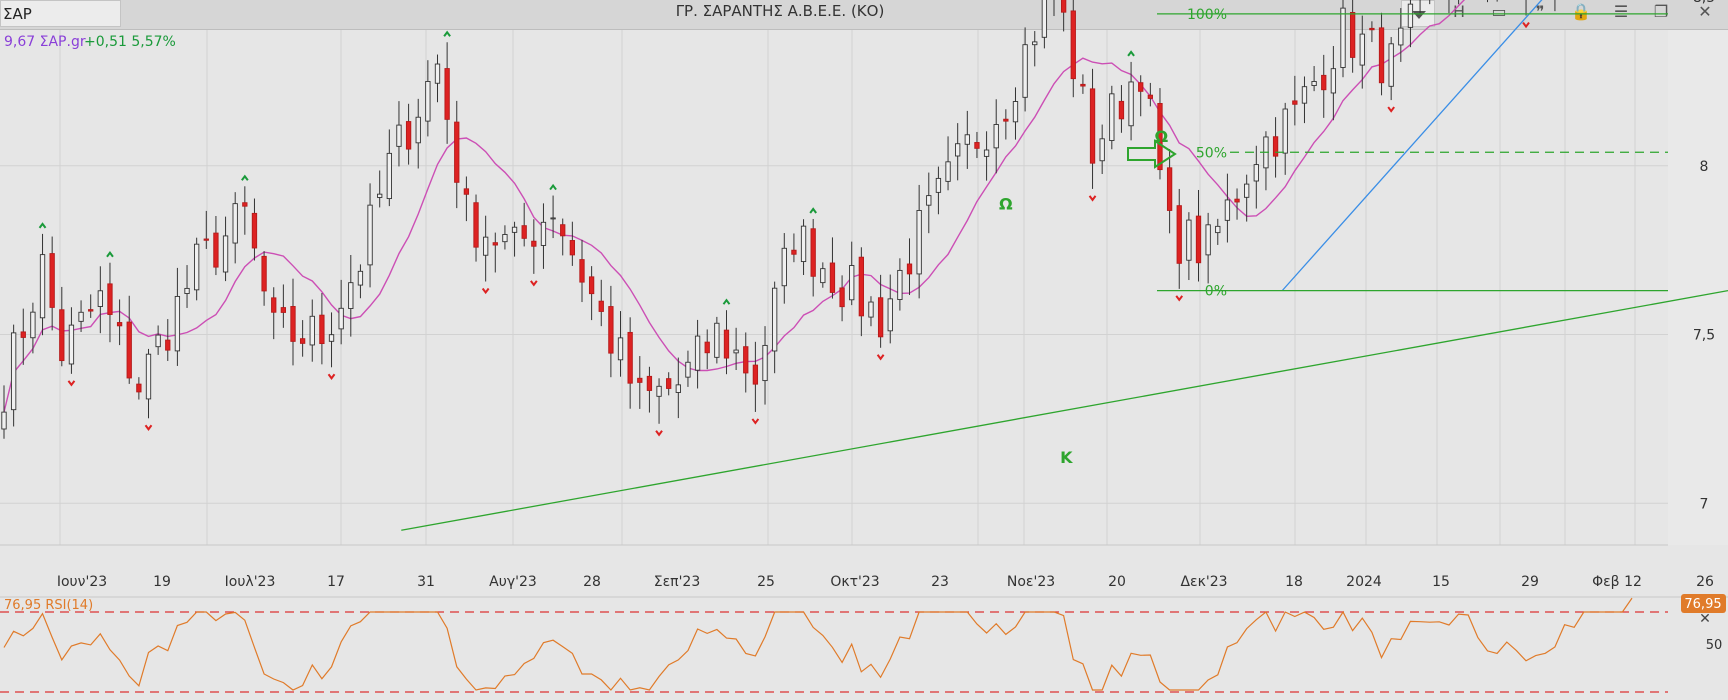 The image size is (1728, 700). What do you see at coordinates (162, 582) in the screenshot?
I see `x-tick-label: 19` at bounding box center [162, 582].